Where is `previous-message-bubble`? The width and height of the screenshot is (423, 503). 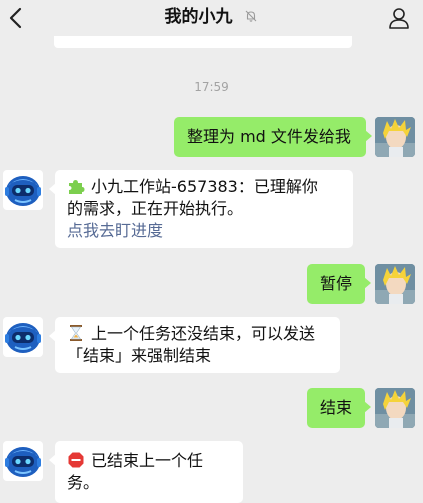
previous-message-bubble is located at coordinates (203, 41).